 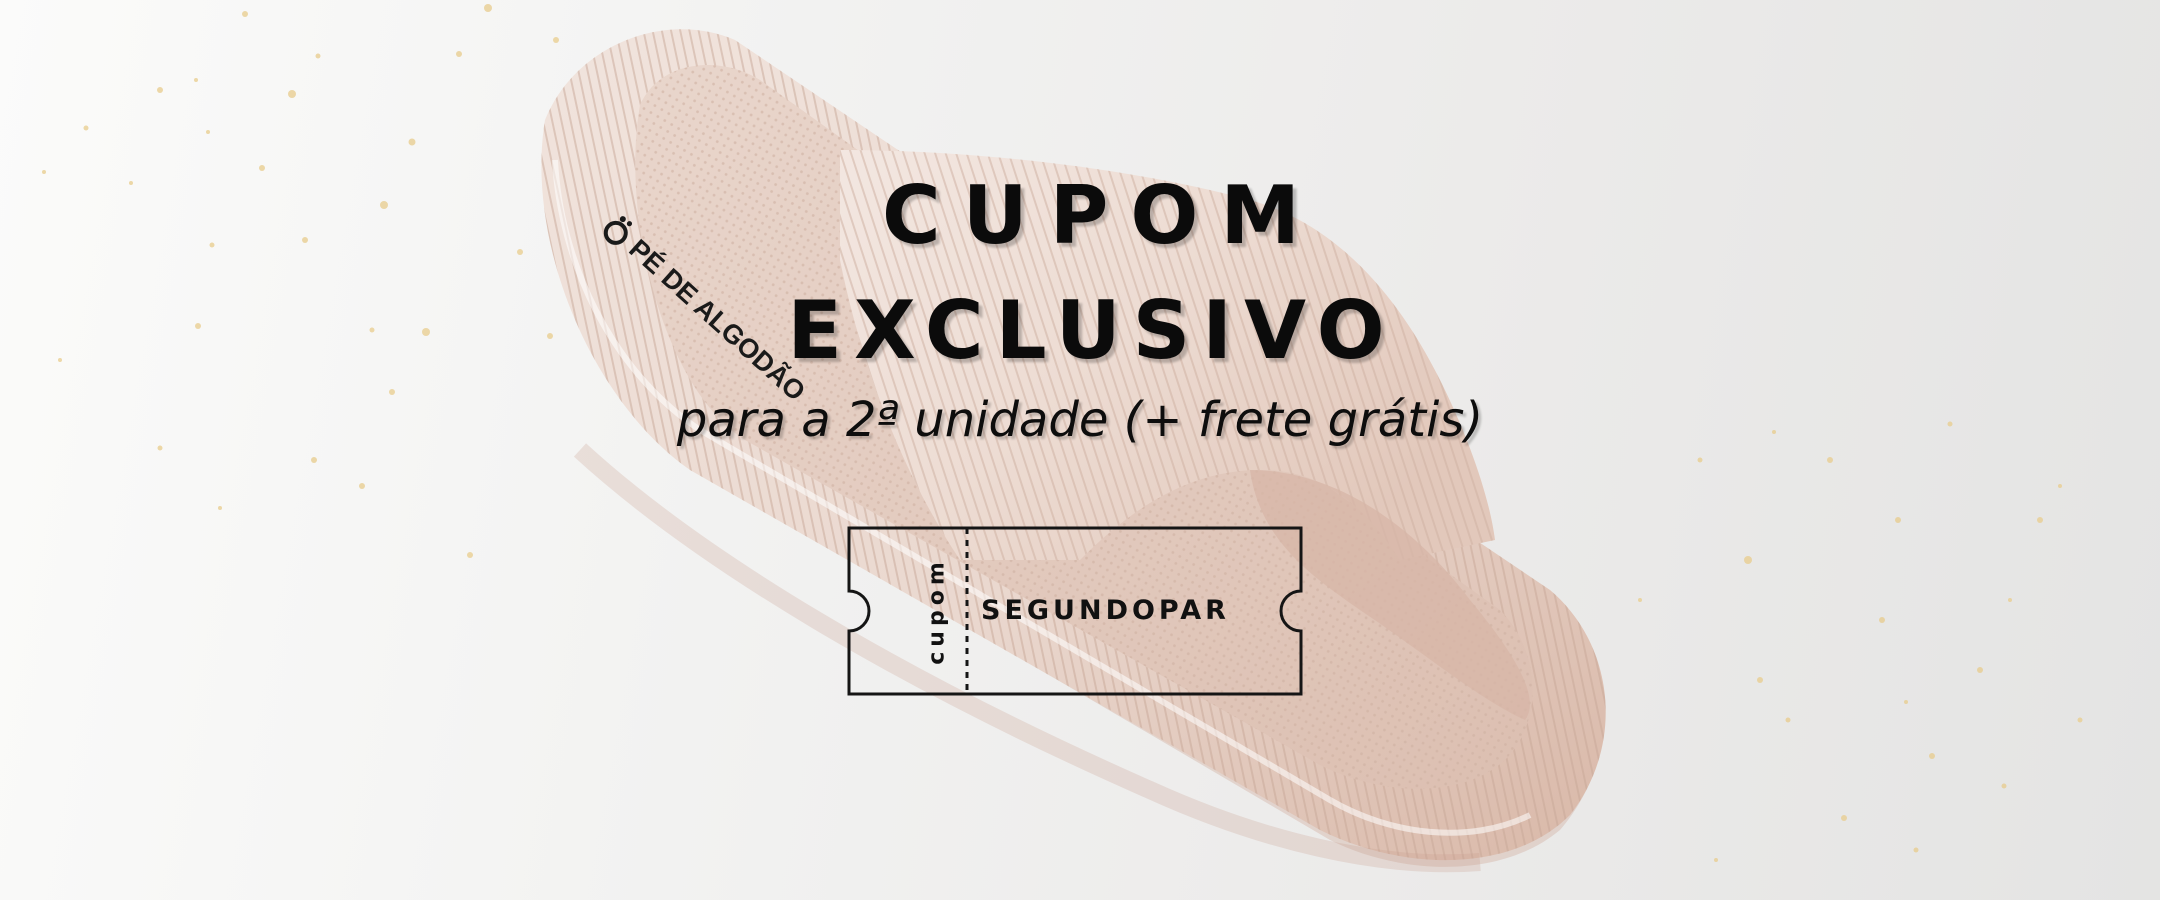 I want to click on headline-line-2: EXCLUSIVO, so click(x=1092, y=330).